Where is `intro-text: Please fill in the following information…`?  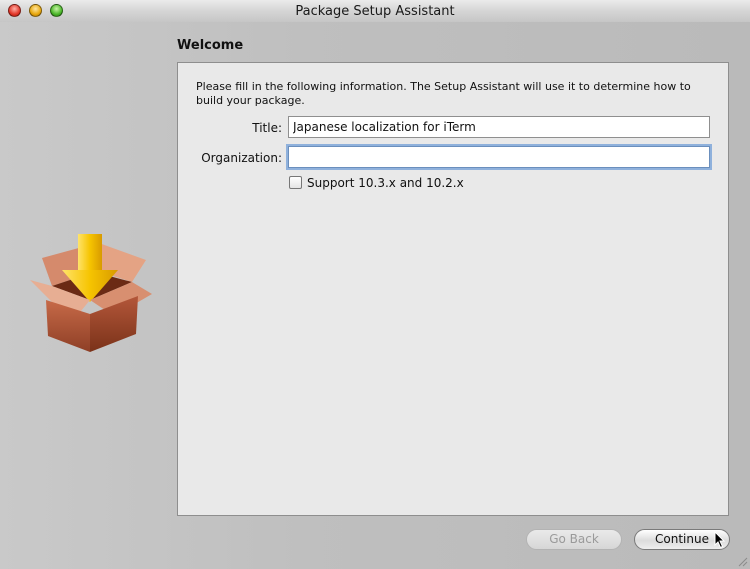 intro-text: Please fill in the following information… is located at coordinates (443, 93).